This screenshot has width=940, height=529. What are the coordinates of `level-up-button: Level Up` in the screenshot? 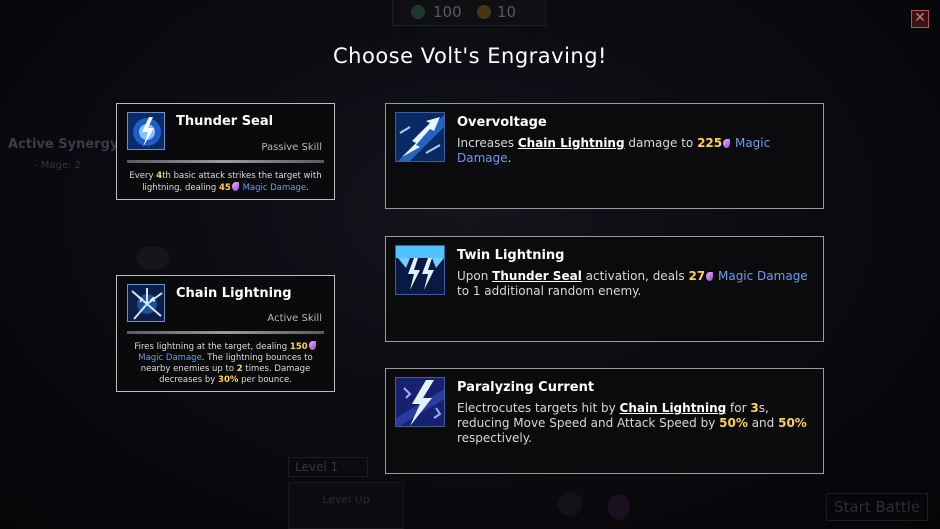 It's located at (346, 505).